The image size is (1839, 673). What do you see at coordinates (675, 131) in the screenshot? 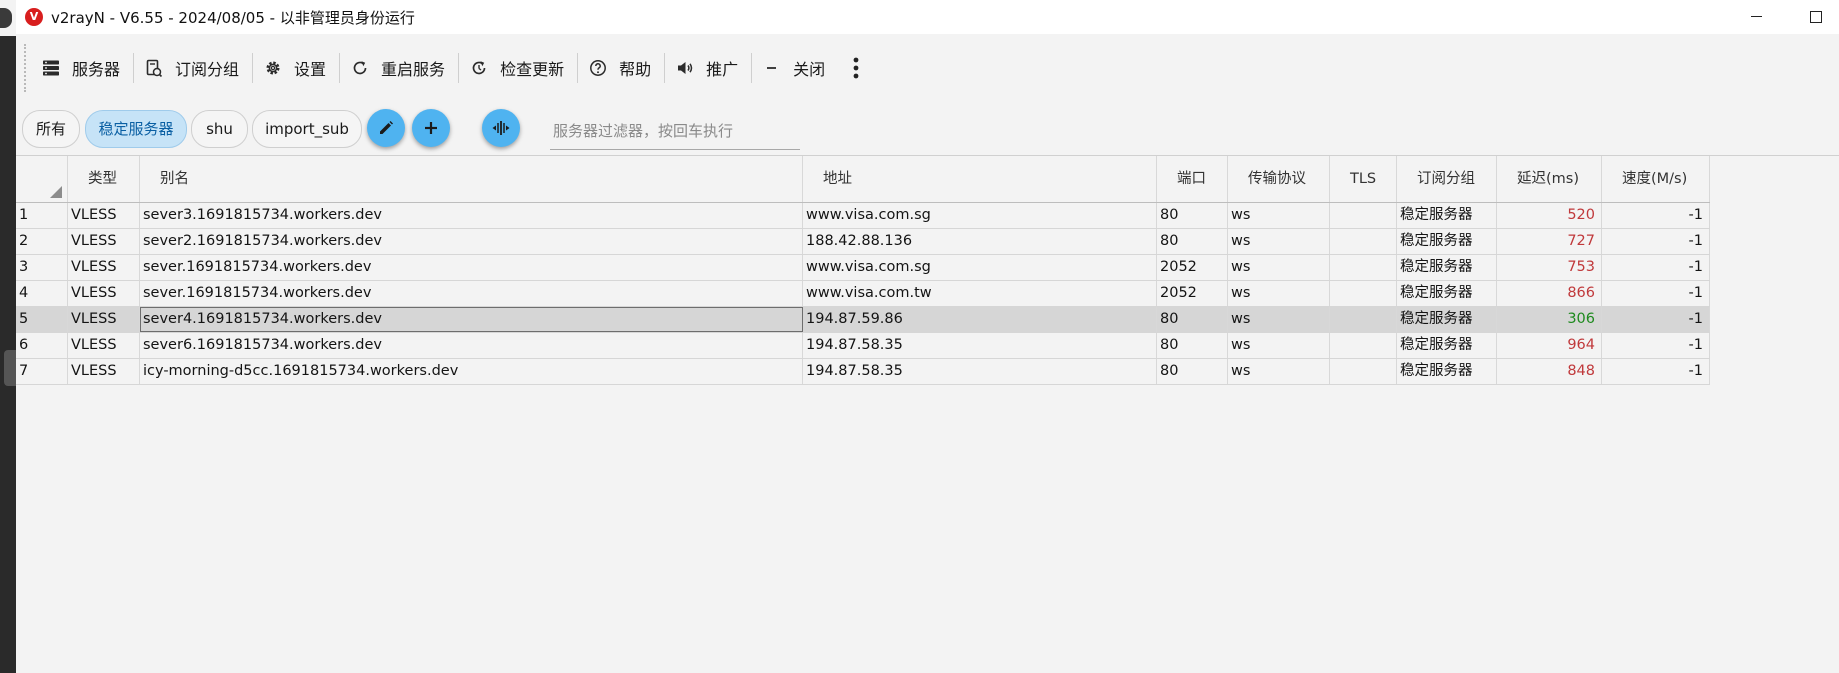
I see `server-filter-input` at bounding box center [675, 131].